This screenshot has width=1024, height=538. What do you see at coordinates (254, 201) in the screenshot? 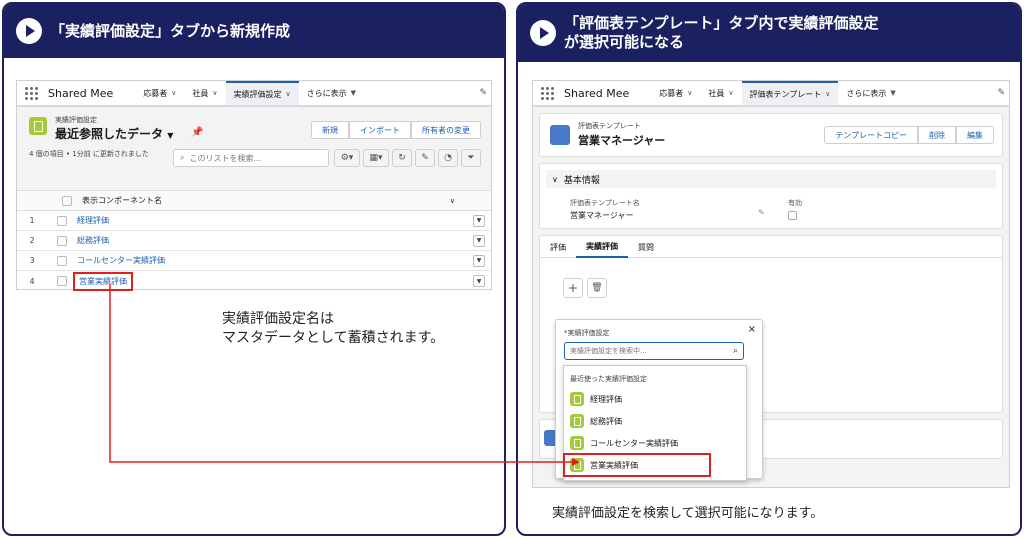
I see `table-header: 表示コンポーネント名 ∨` at bounding box center [254, 201].